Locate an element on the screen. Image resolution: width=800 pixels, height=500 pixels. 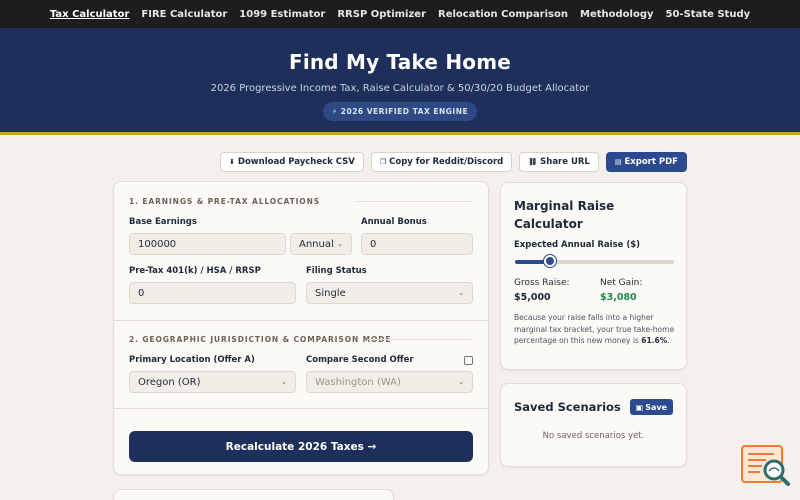
primary-location-select: Oregon (OR) ⌄ is located at coordinates (212, 382).